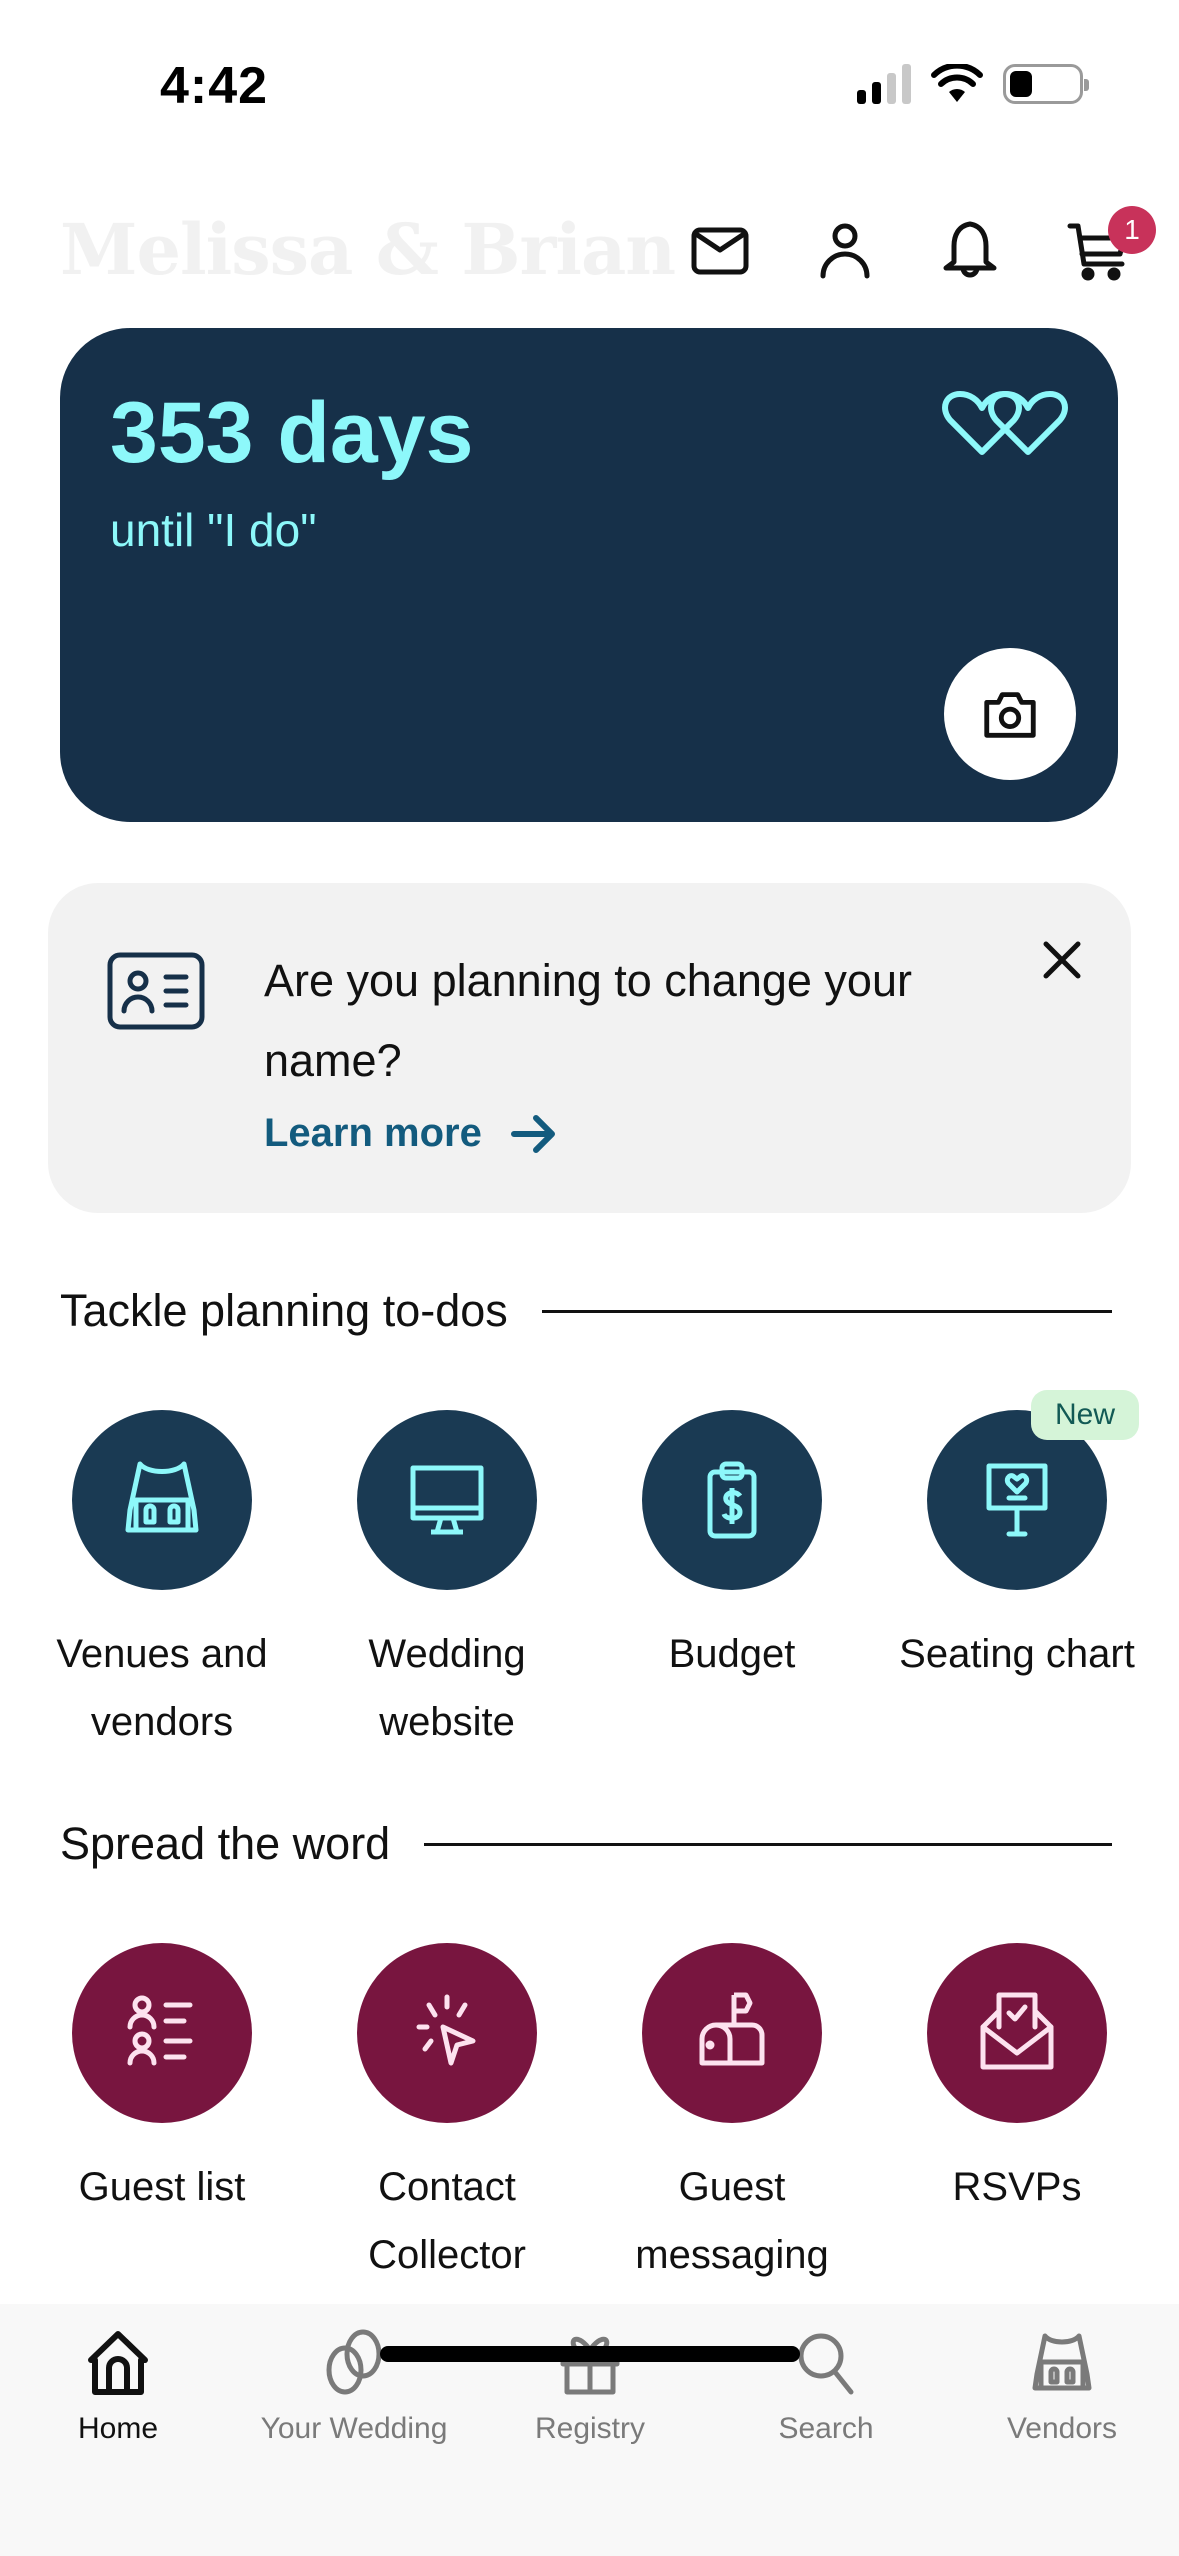 This screenshot has width=1179, height=2556. I want to click on gift-icon, so click(590, 2365).